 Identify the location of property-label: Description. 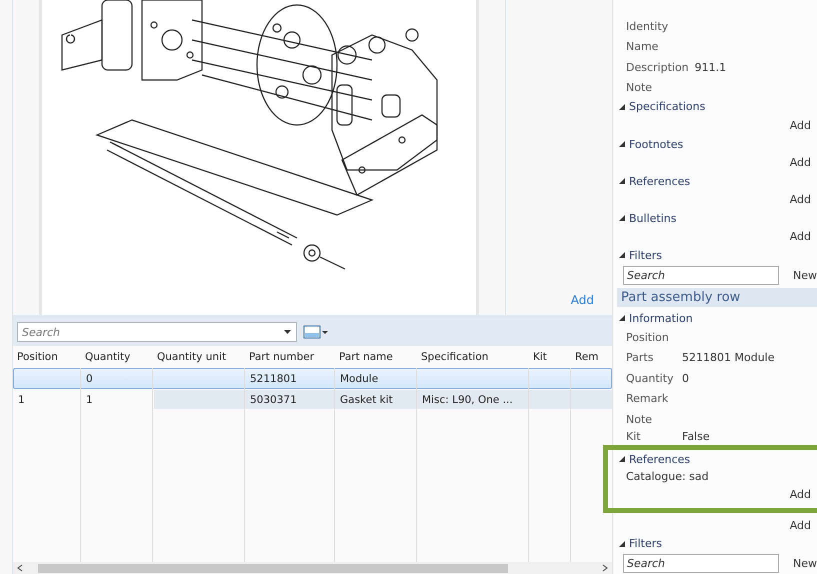
(657, 67).